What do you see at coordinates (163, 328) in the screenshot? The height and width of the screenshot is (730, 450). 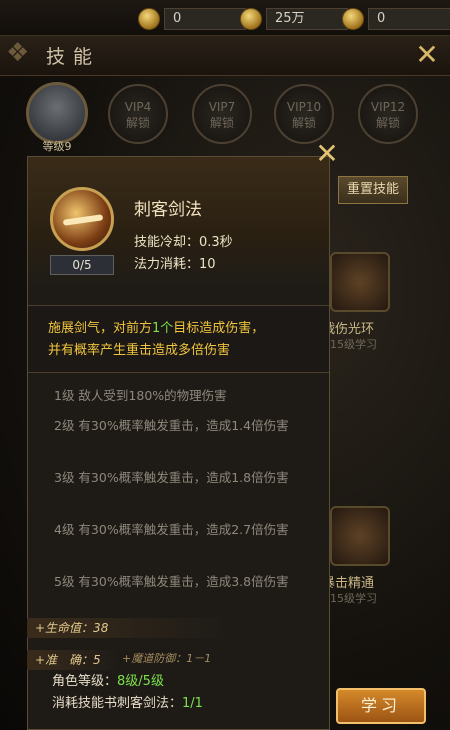 I see `target-count: 1个` at bounding box center [163, 328].